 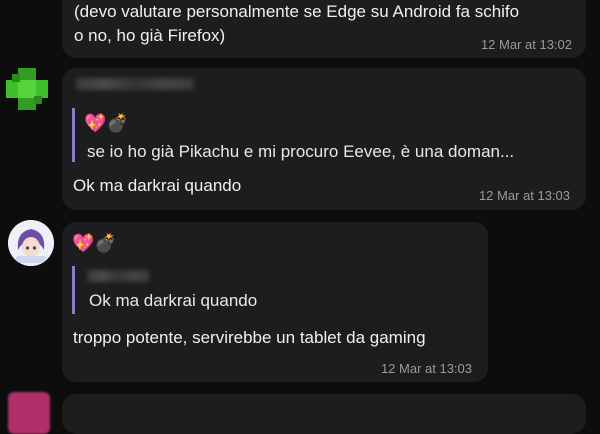 What do you see at coordinates (135, 84) in the screenshot?
I see `sender-name-blurred` at bounding box center [135, 84].